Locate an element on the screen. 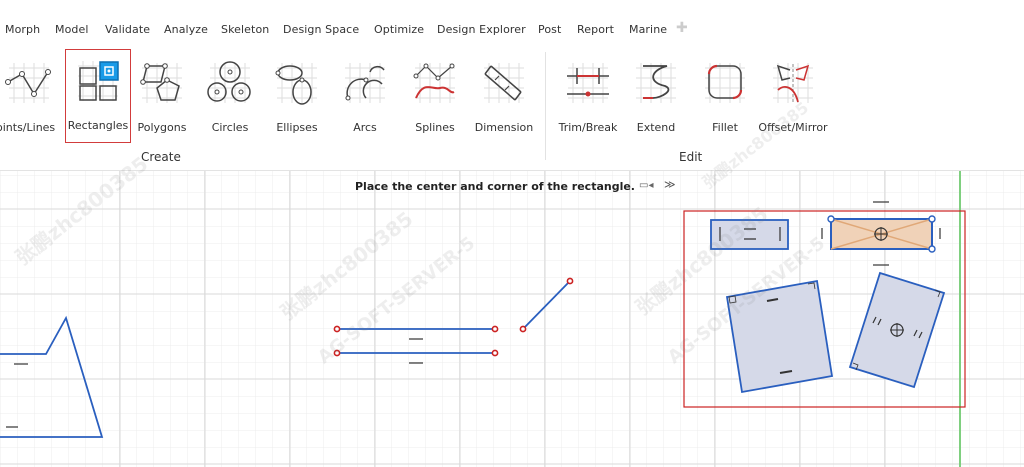  tool-label: Fillet is located at coordinates (725, 127).